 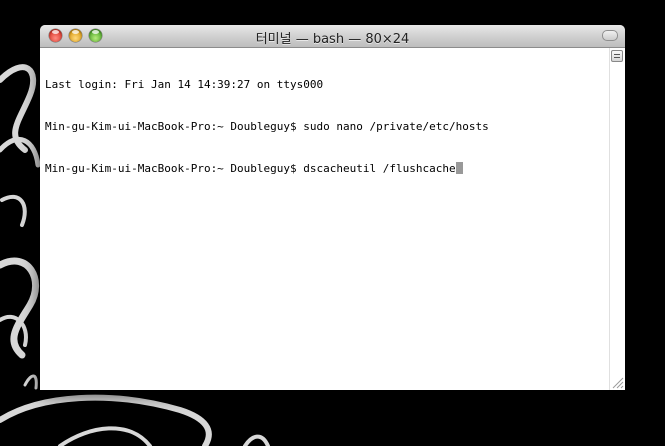 What do you see at coordinates (617, 382) in the screenshot?
I see `resize-grip-icon` at bounding box center [617, 382].